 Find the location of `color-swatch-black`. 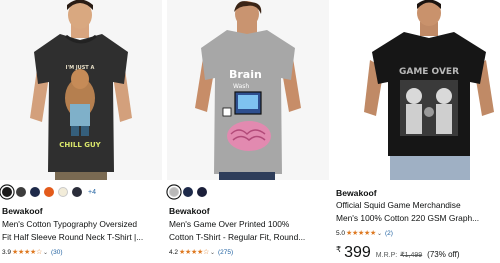

color-swatch-black is located at coordinates (7, 192).